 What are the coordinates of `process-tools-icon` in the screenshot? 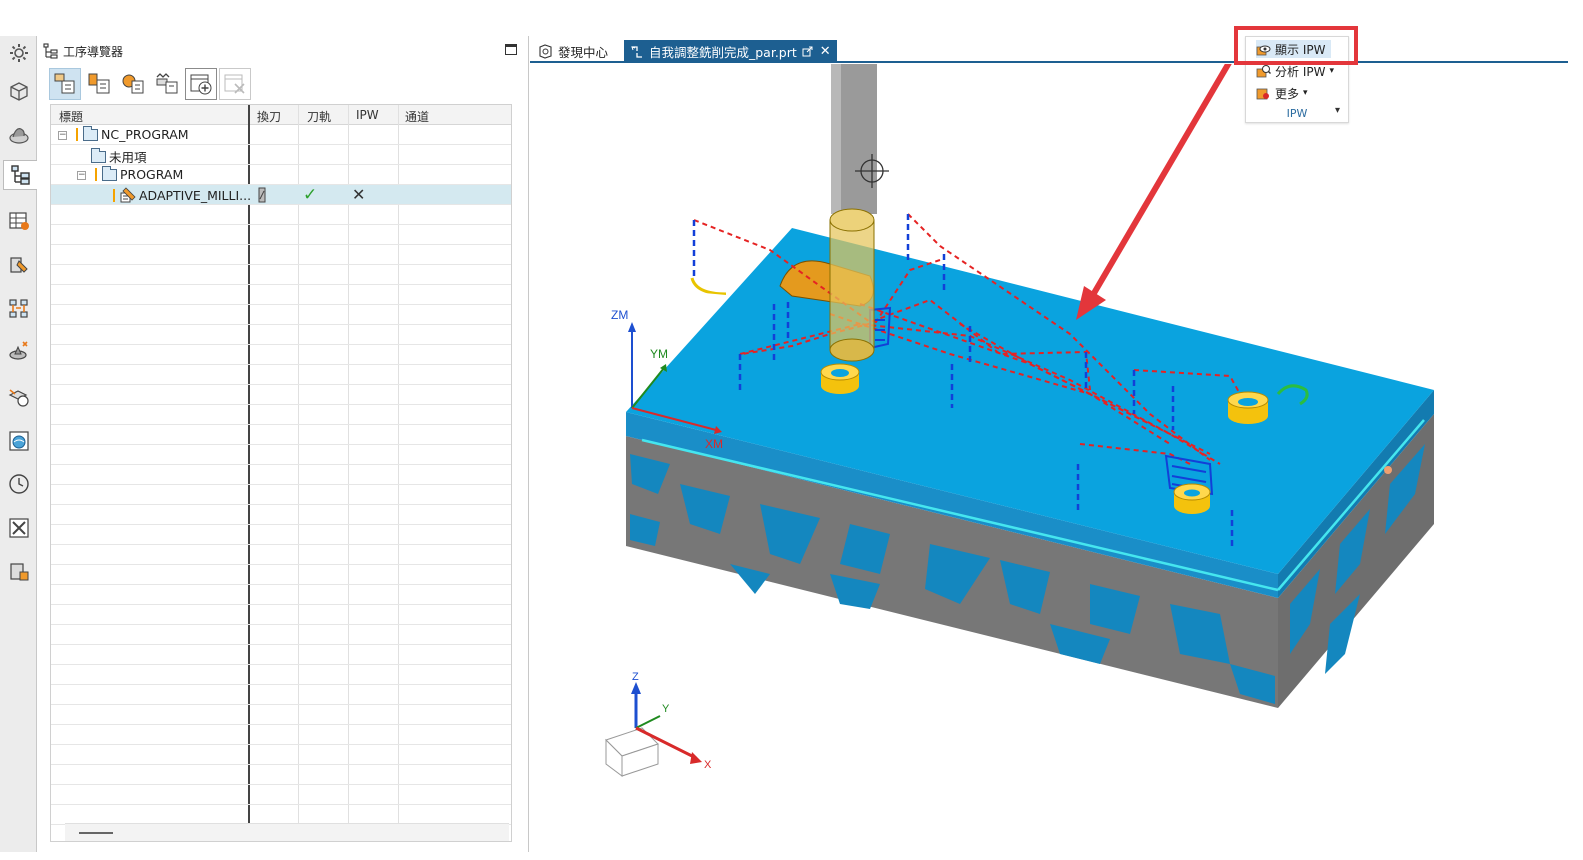 It's located at (19, 528).